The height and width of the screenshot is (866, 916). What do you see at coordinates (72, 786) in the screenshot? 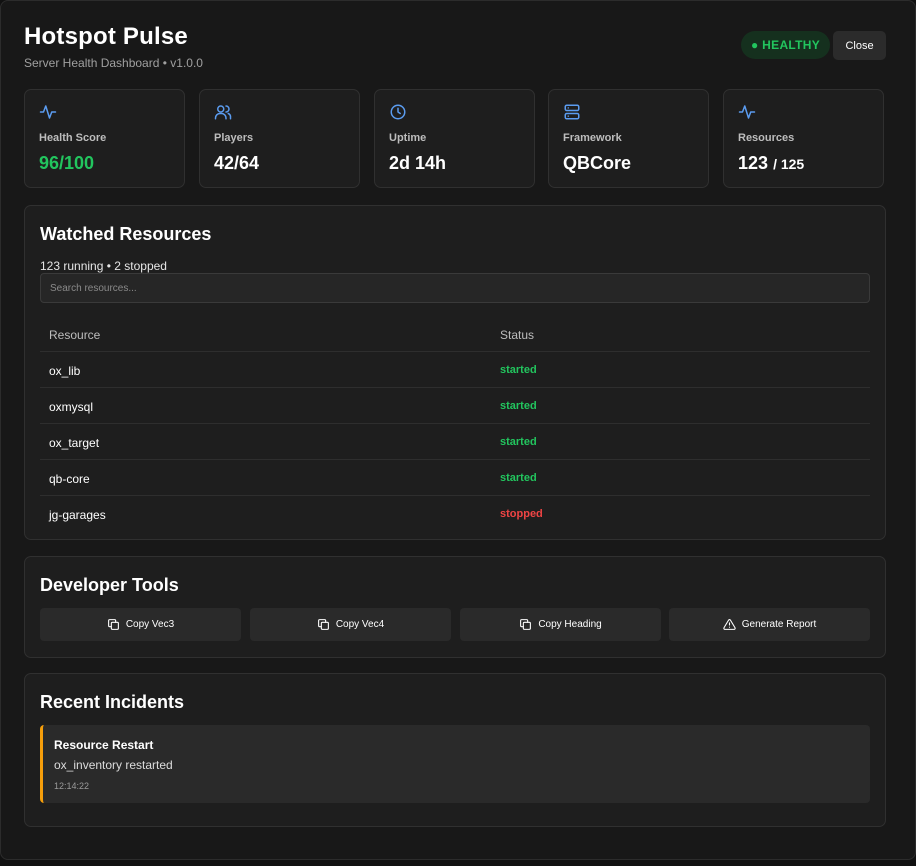
I see `incident-time: 12:14:22` at bounding box center [72, 786].